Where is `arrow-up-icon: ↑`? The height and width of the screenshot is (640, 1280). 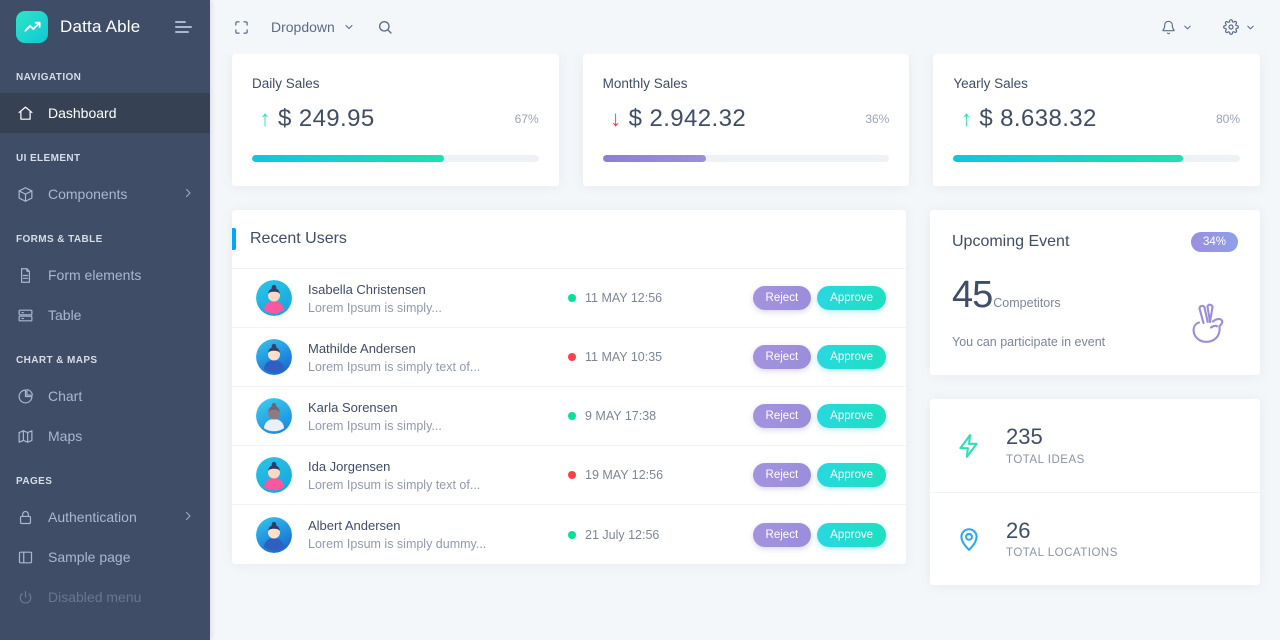 arrow-up-icon: ↑ is located at coordinates (265, 118).